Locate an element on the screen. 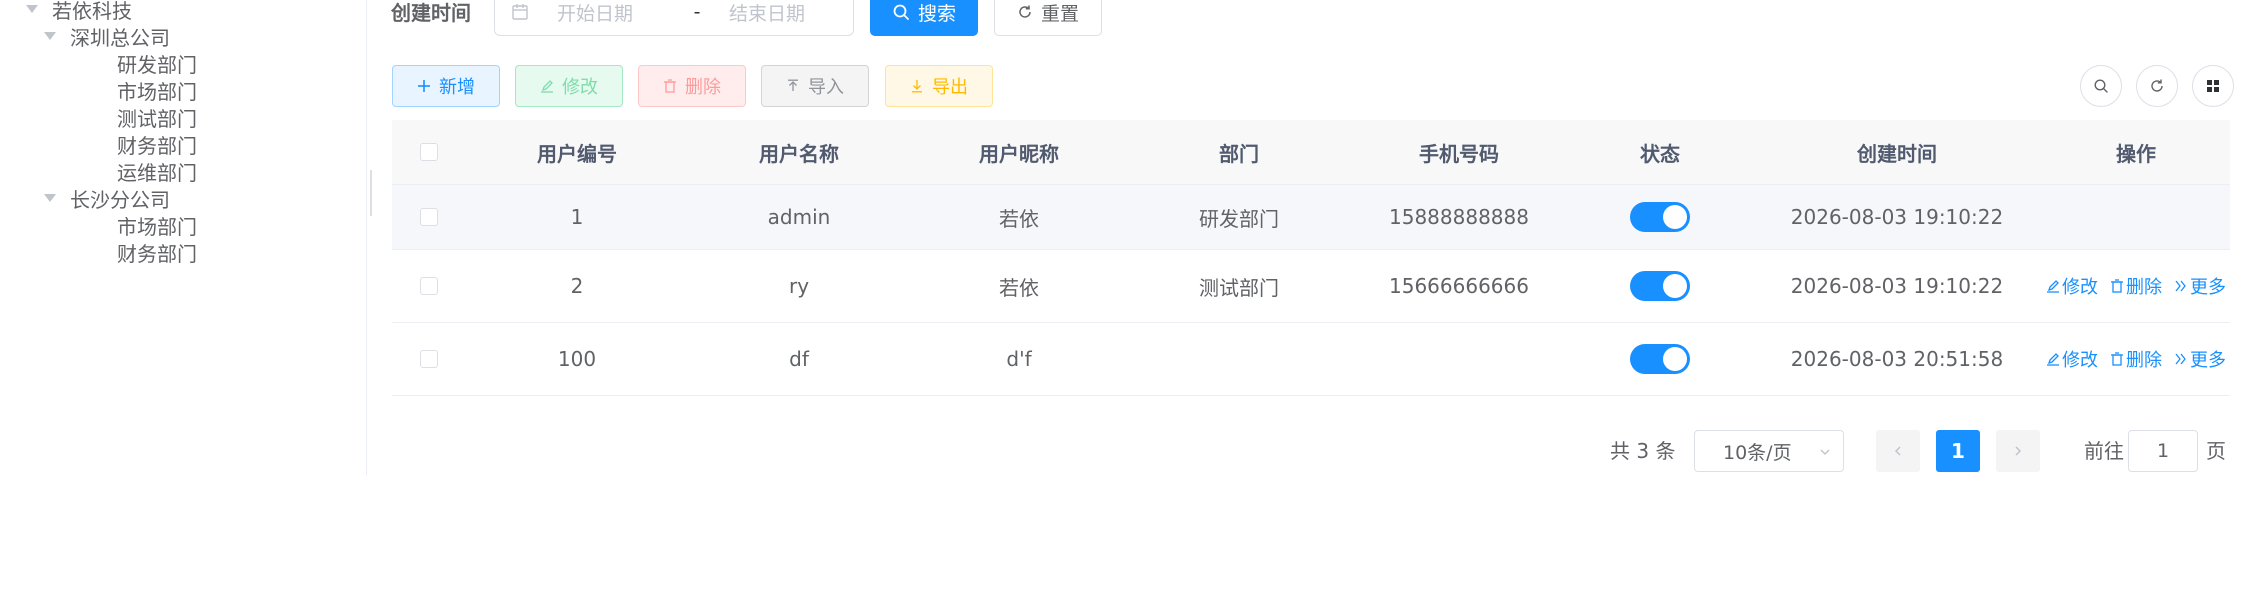  reset-button: 重置 is located at coordinates (1048, 18).